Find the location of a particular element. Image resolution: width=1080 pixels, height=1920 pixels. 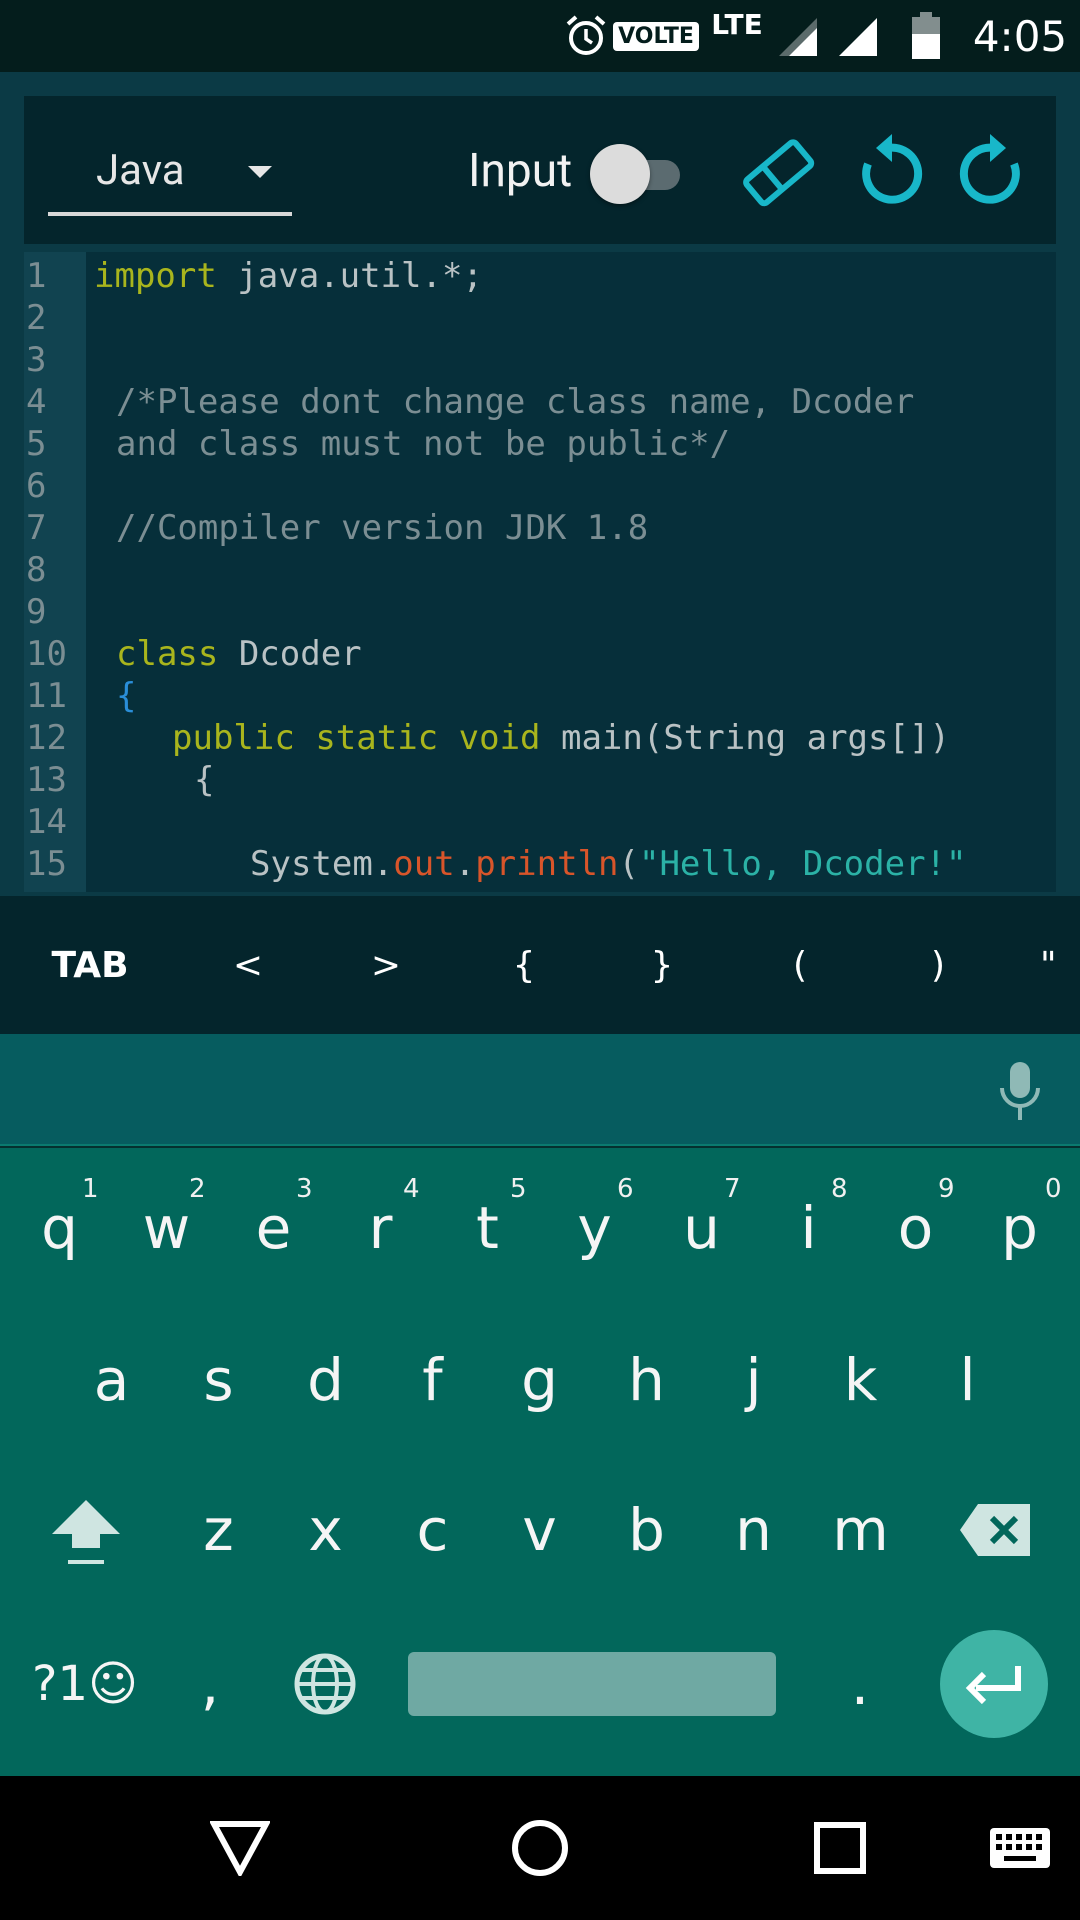

enter-icon is located at coordinates (993, 1685).